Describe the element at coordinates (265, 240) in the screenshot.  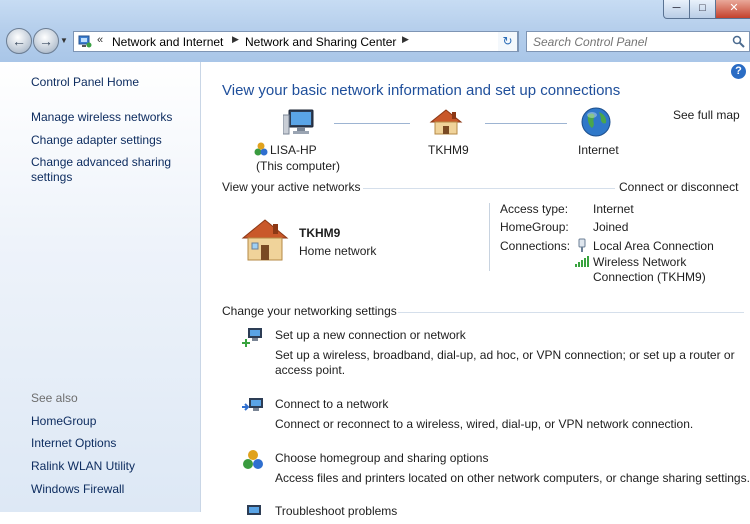
I see `home-network-large-icon` at that location.